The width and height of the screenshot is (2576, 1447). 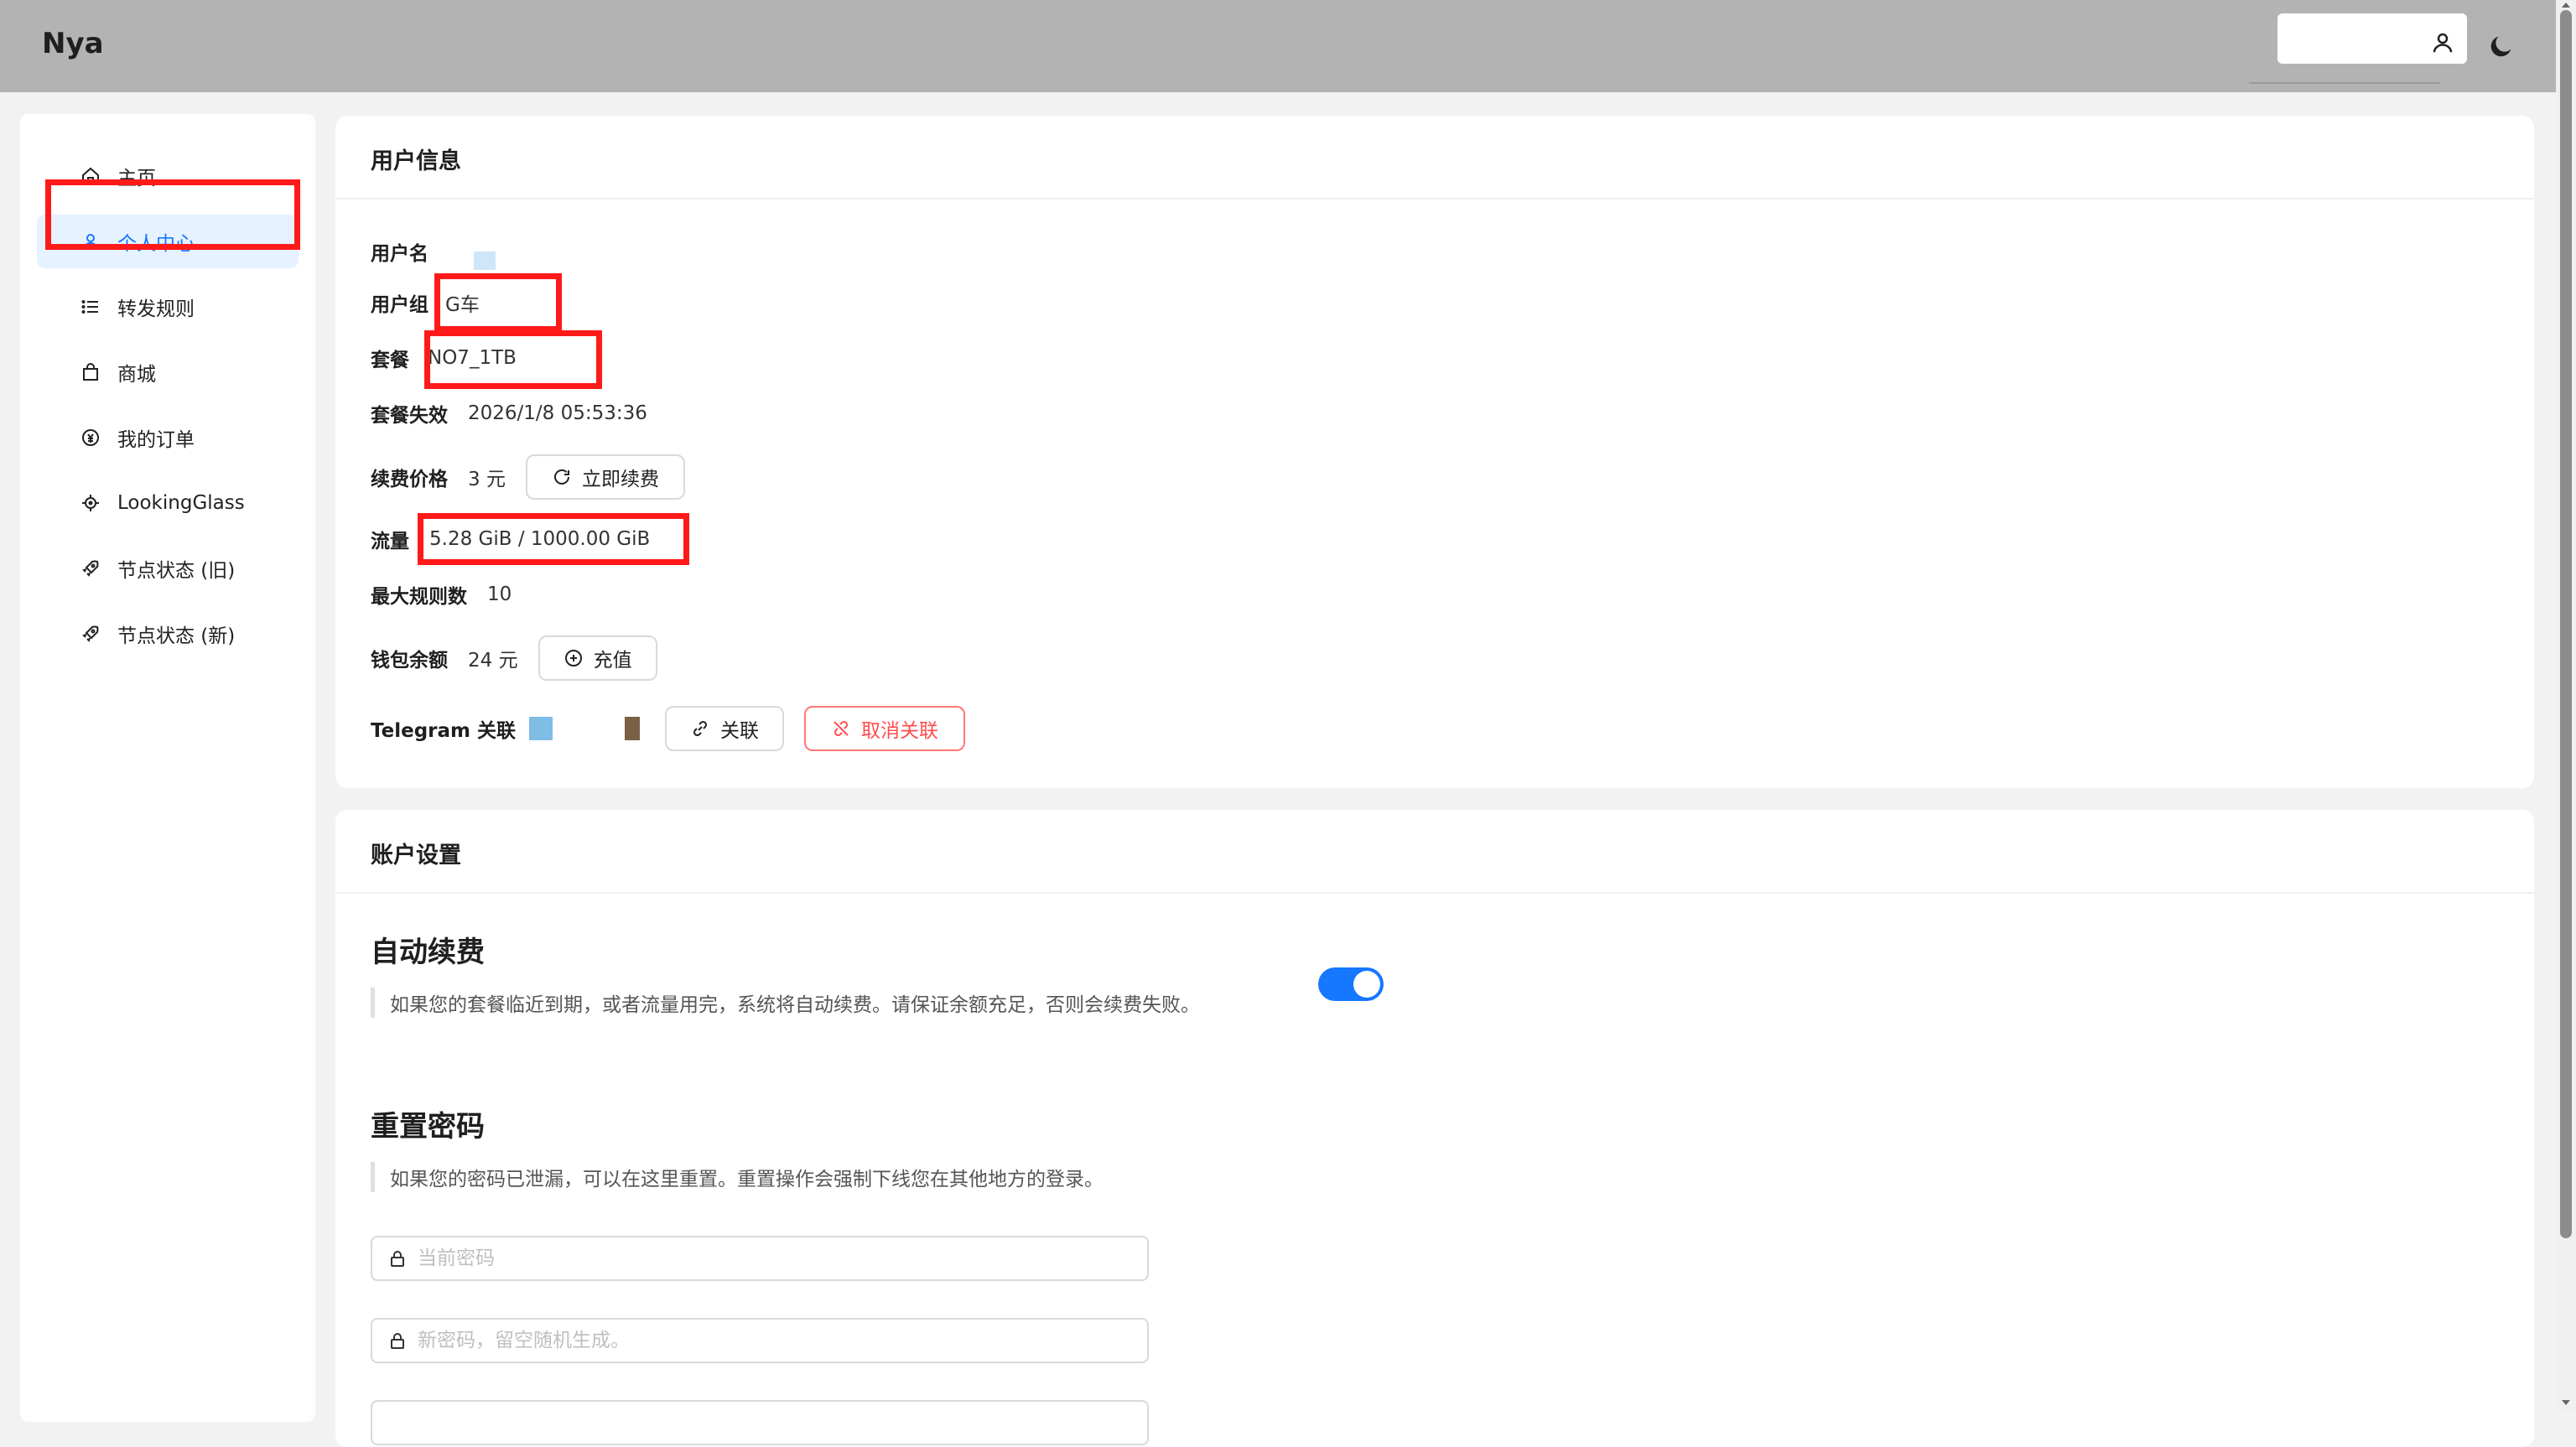 I want to click on plan-expire-value: 2026/1/8 05:53:36, so click(x=557, y=413).